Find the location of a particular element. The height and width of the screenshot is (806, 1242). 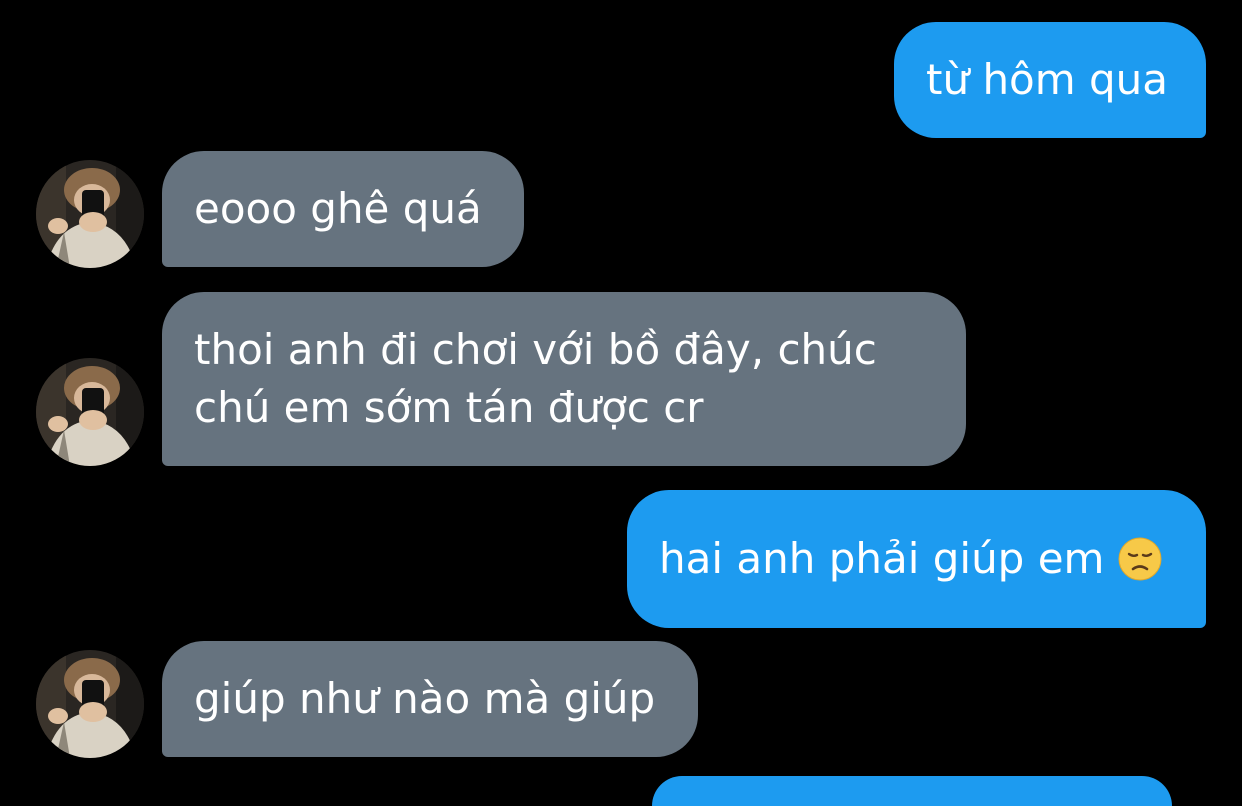

message-text: từ hôm qua is located at coordinates (1047, 79).